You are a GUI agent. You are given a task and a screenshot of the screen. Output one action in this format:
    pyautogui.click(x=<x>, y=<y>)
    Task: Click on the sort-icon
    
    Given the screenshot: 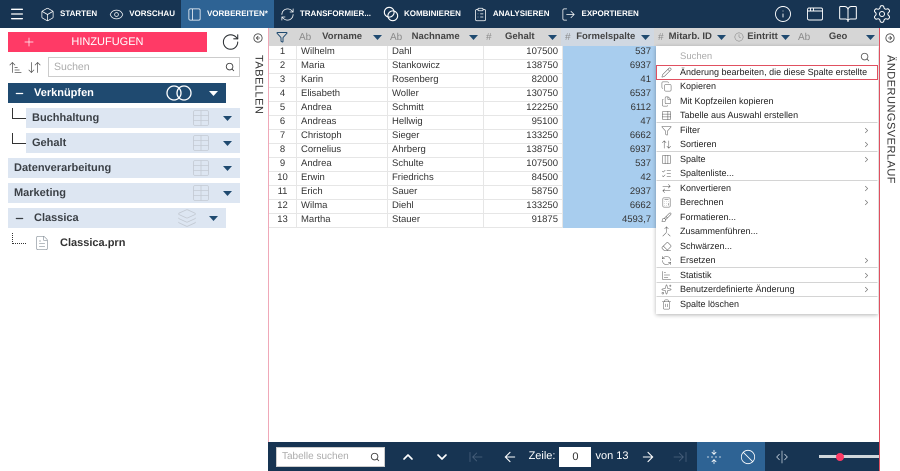 What is the action you would take?
    pyautogui.click(x=34, y=67)
    